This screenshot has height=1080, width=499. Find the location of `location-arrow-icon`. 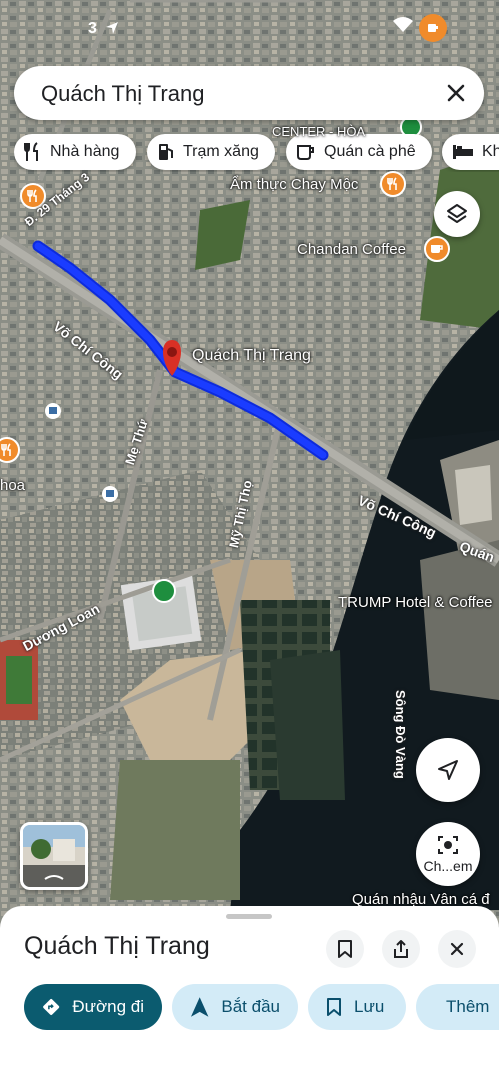

location-arrow-icon is located at coordinates (112, 30).